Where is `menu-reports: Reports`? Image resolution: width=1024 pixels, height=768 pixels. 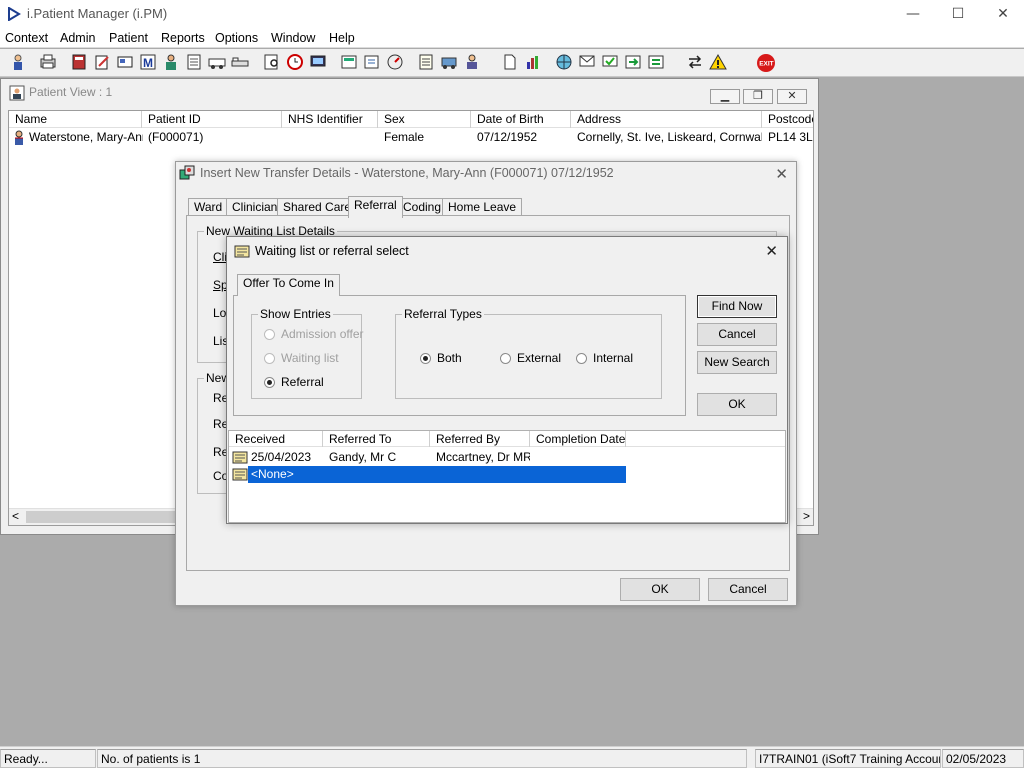 menu-reports: Reports is located at coordinates (183, 38).